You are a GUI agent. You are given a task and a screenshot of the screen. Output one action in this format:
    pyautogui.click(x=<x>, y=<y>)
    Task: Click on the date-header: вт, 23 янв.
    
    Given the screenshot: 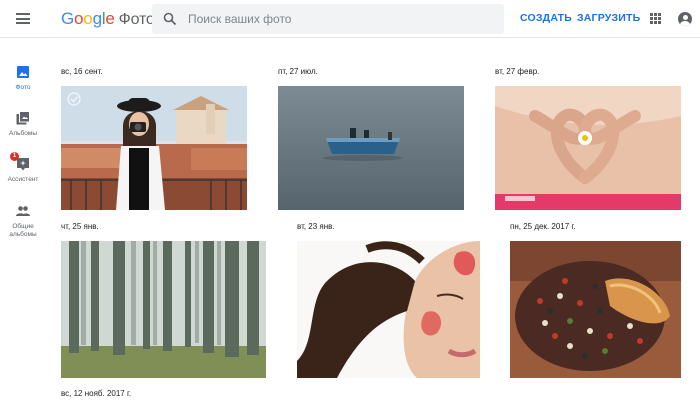 What is the action you would take?
    pyautogui.click(x=316, y=226)
    